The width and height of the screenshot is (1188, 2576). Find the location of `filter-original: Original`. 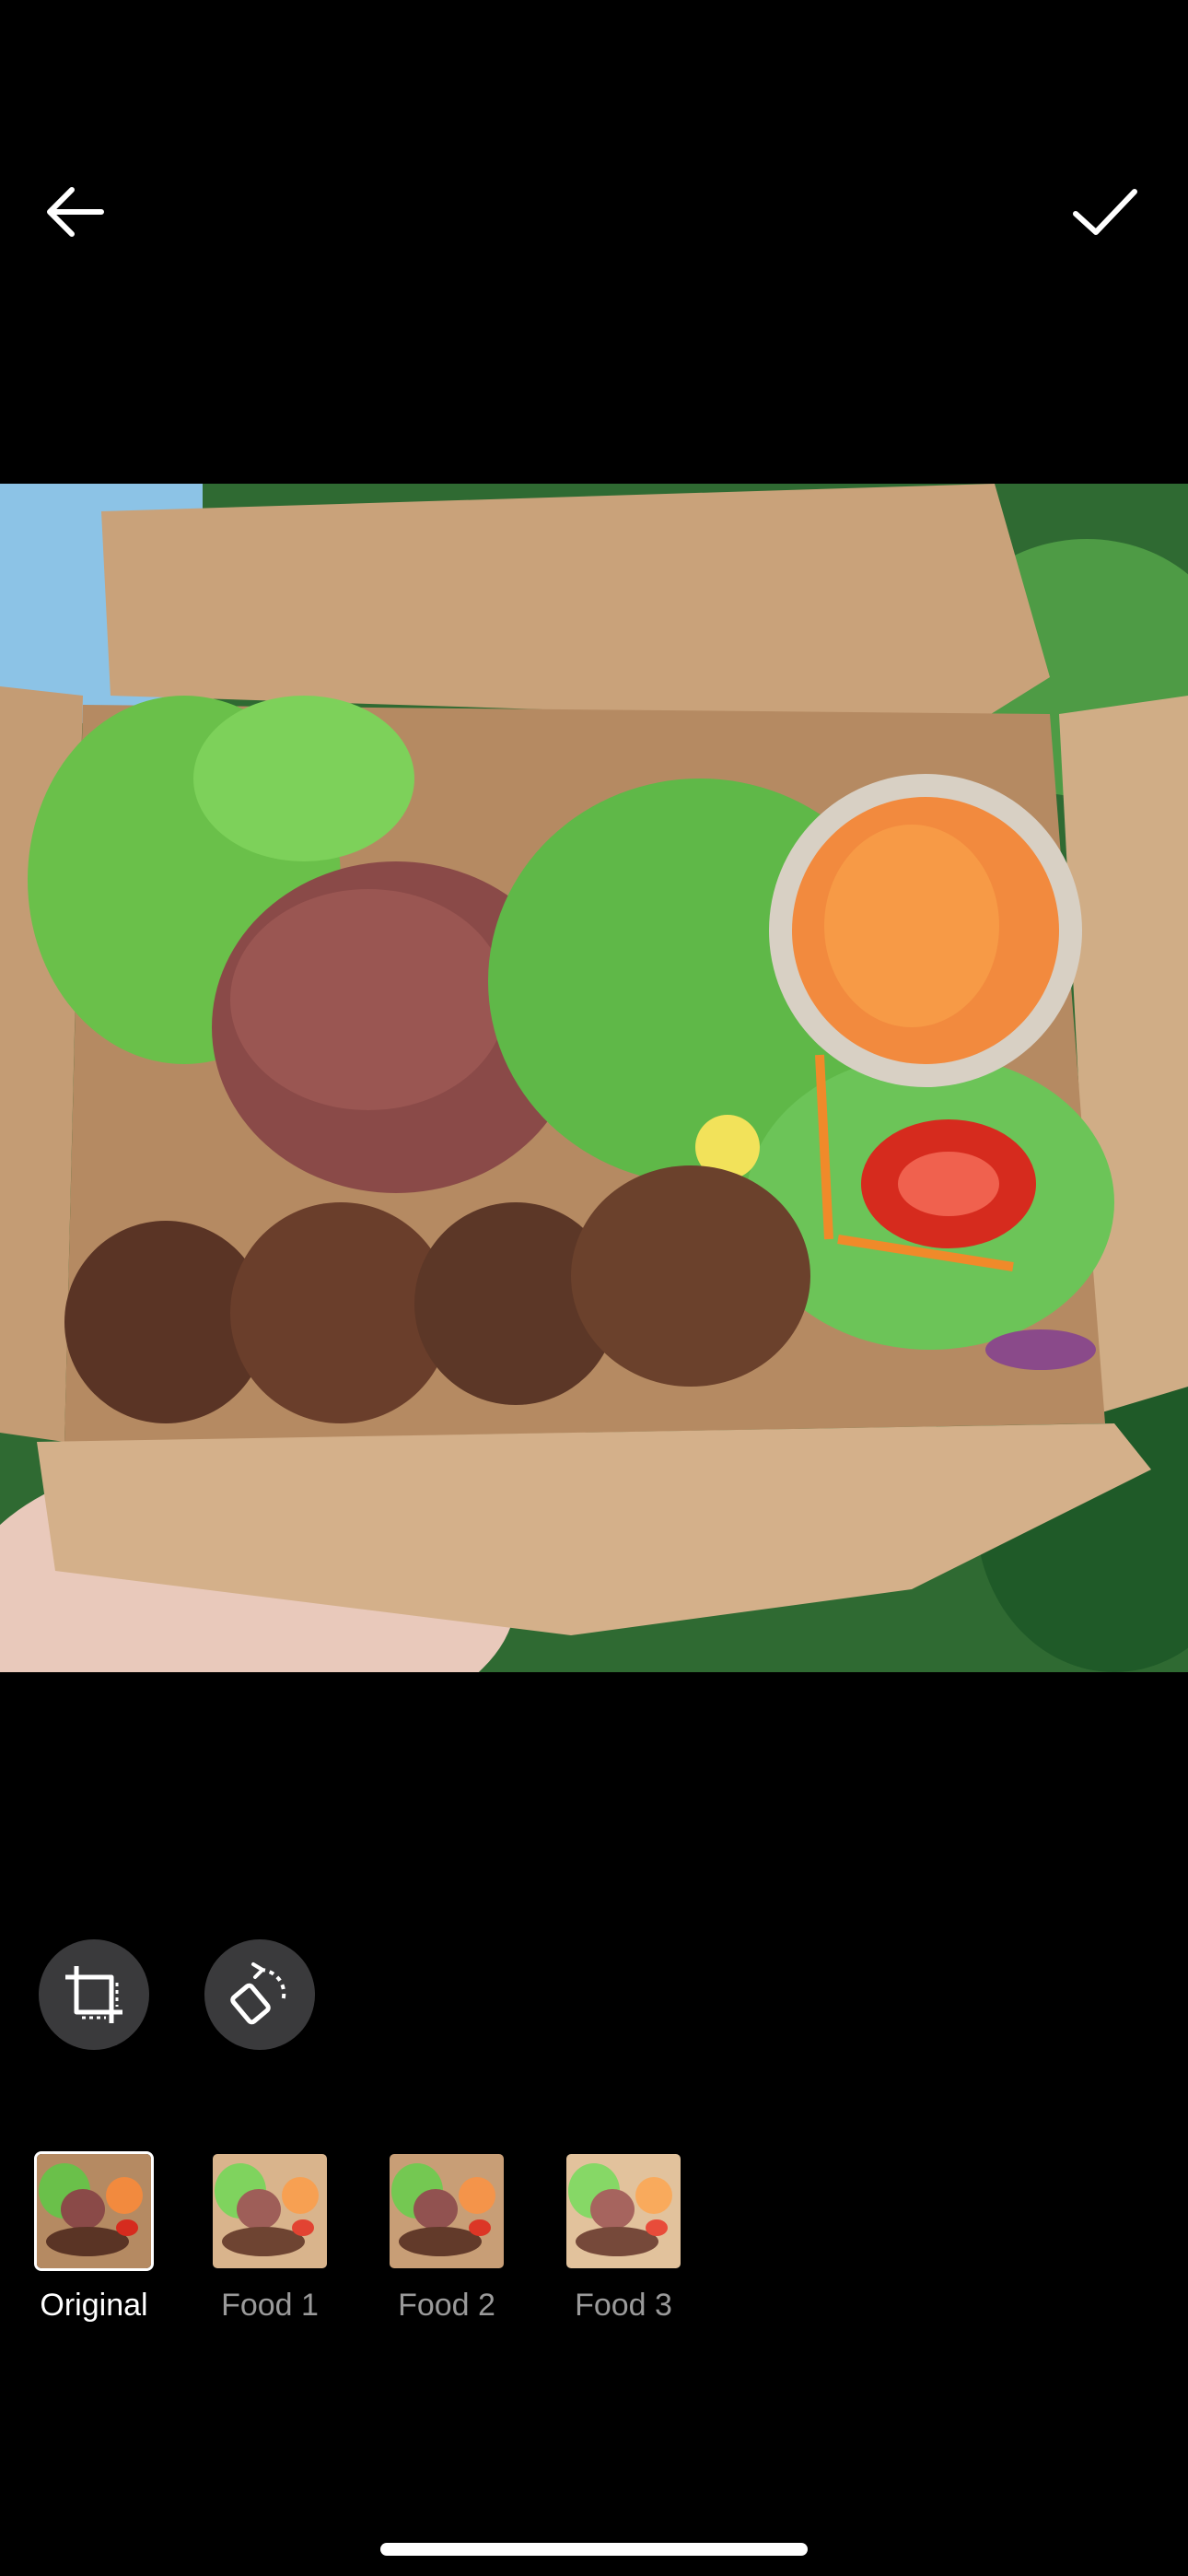

filter-original: Original is located at coordinates (94, 2237).